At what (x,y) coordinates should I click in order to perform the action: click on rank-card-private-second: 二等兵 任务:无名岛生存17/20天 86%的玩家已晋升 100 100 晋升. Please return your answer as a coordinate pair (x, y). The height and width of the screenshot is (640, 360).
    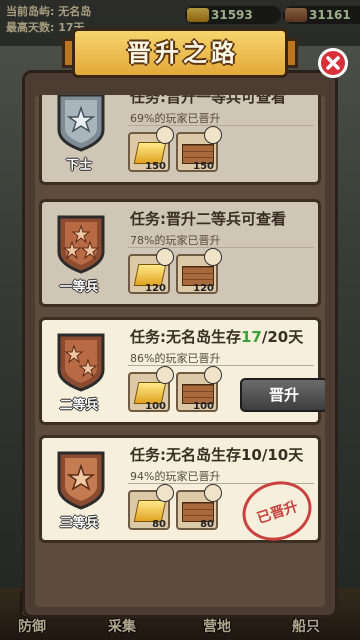
    Looking at the image, I should click on (182, 371).